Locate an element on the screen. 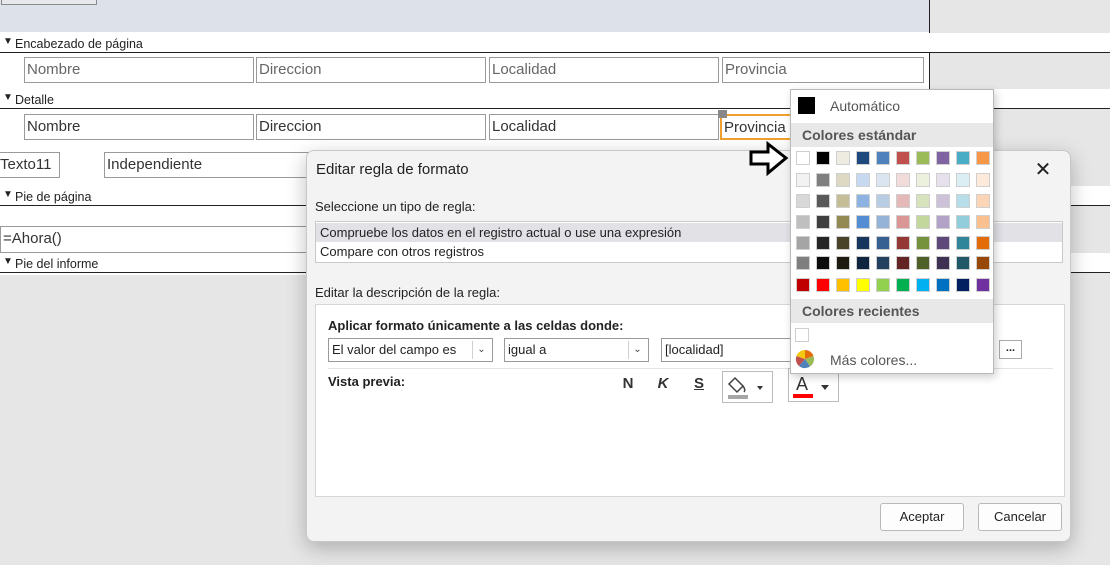  selection-handle is located at coordinates (722, 114).